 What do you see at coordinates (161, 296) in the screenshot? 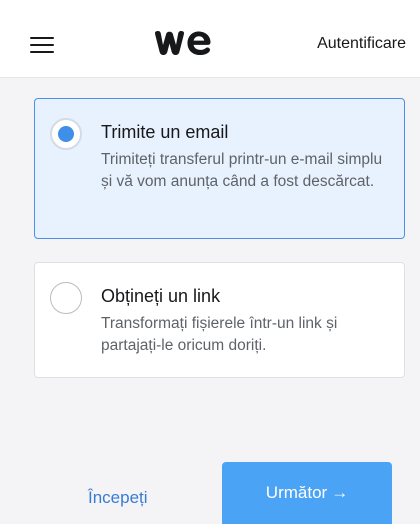
I see `option-title-link: Obțineți un link` at bounding box center [161, 296].